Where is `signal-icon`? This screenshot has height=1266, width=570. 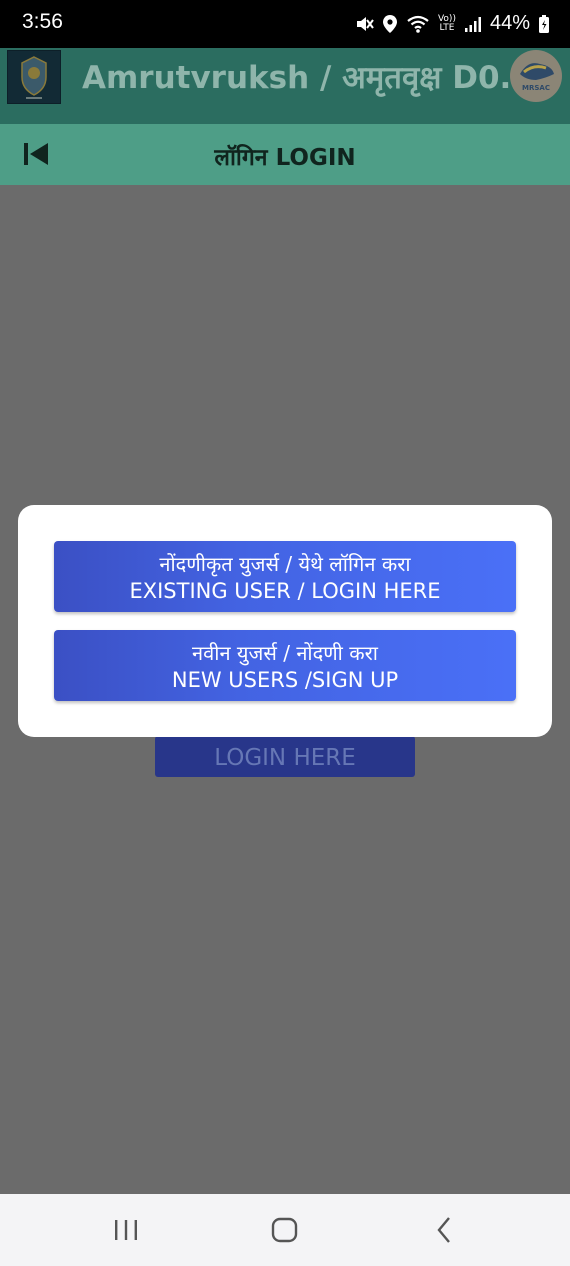
signal-icon is located at coordinates (473, 24).